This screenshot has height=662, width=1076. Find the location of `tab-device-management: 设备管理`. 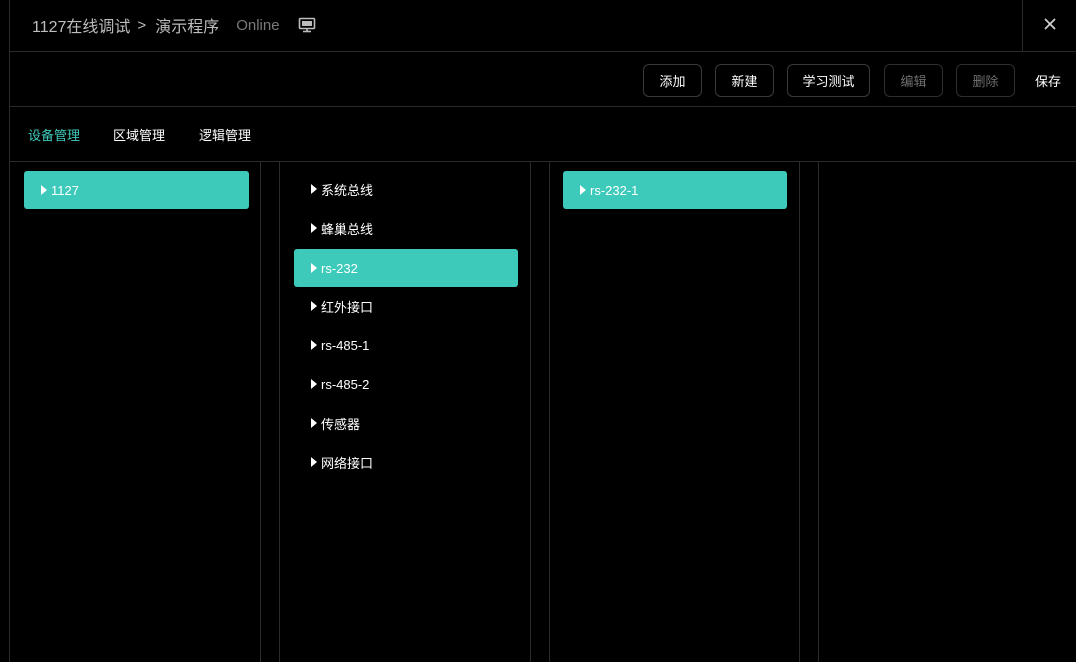

tab-device-management: 设备管理 is located at coordinates (54, 134).